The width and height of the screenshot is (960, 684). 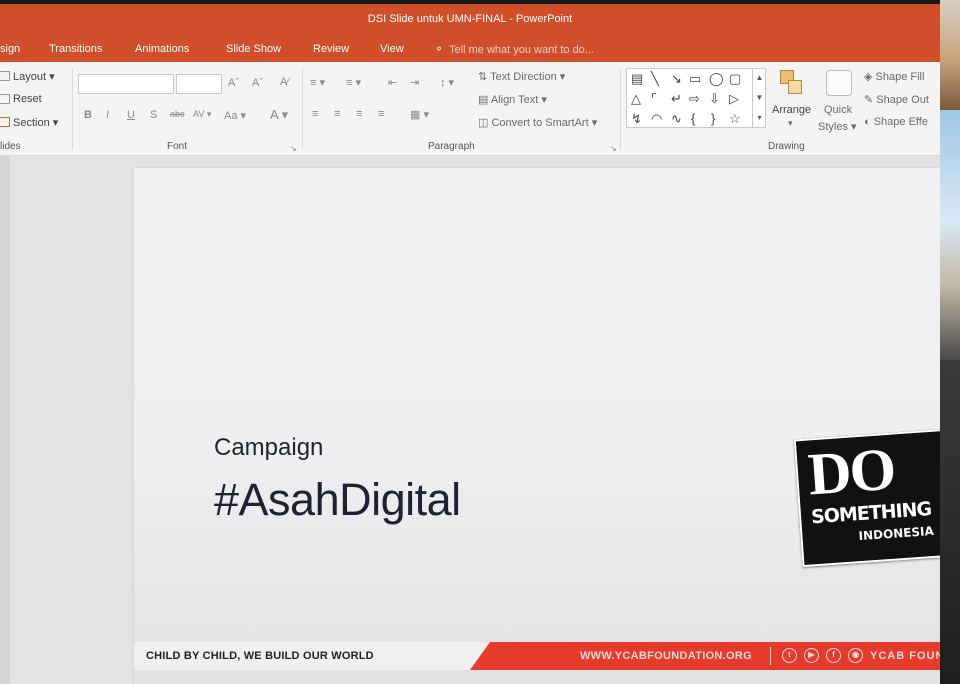 What do you see at coordinates (735, 118) in the screenshot?
I see `star-shape-icon: ☆` at bounding box center [735, 118].